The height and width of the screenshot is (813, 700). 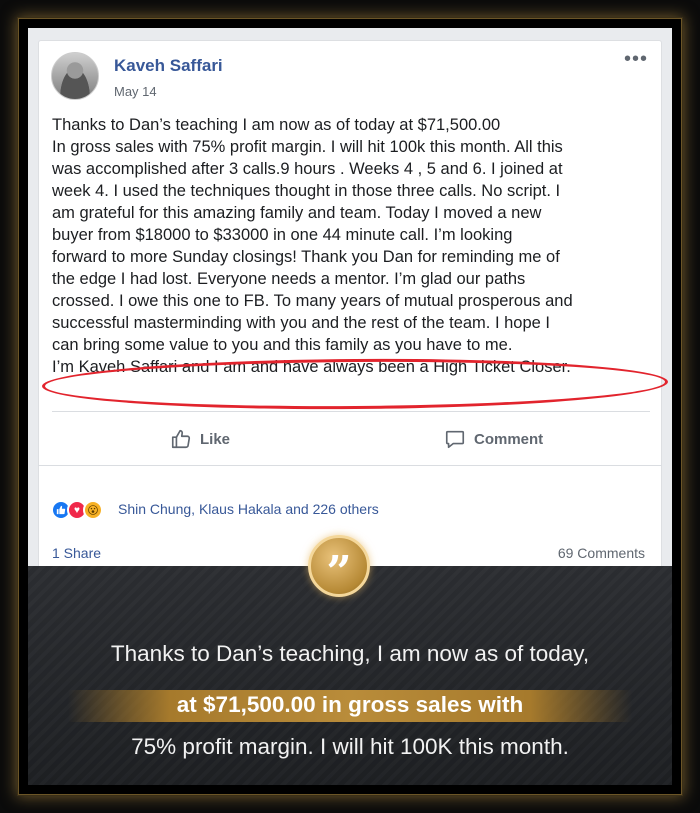 What do you see at coordinates (339, 566) in the screenshot?
I see `quote-mark-icon: ”` at bounding box center [339, 566].